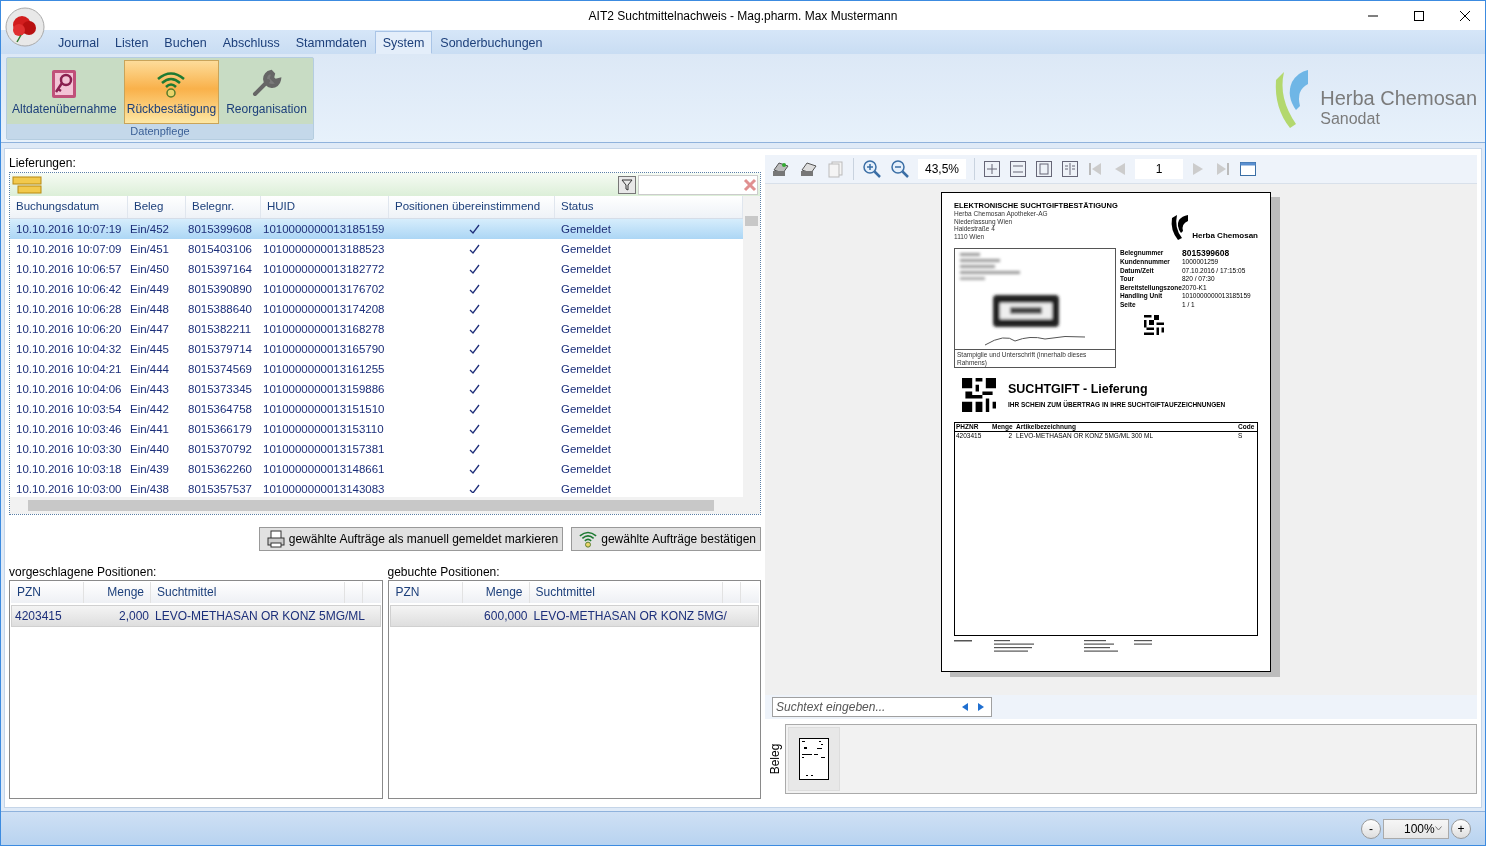 The height and width of the screenshot is (846, 1486). What do you see at coordinates (1044, 169) in the screenshot?
I see `single-page-icon` at bounding box center [1044, 169].